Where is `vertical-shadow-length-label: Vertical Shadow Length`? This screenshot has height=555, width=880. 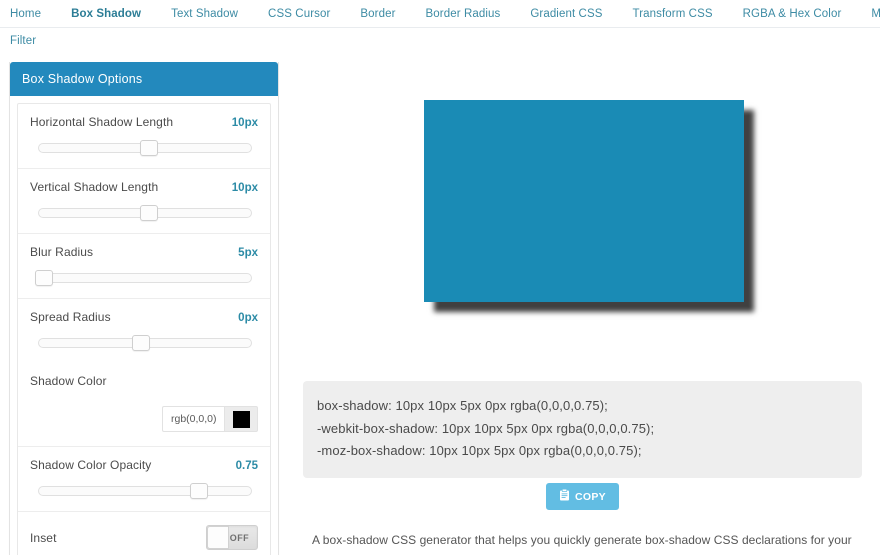 vertical-shadow-length-label: Vertical Shadow Length is located at coordinates (94, 187).